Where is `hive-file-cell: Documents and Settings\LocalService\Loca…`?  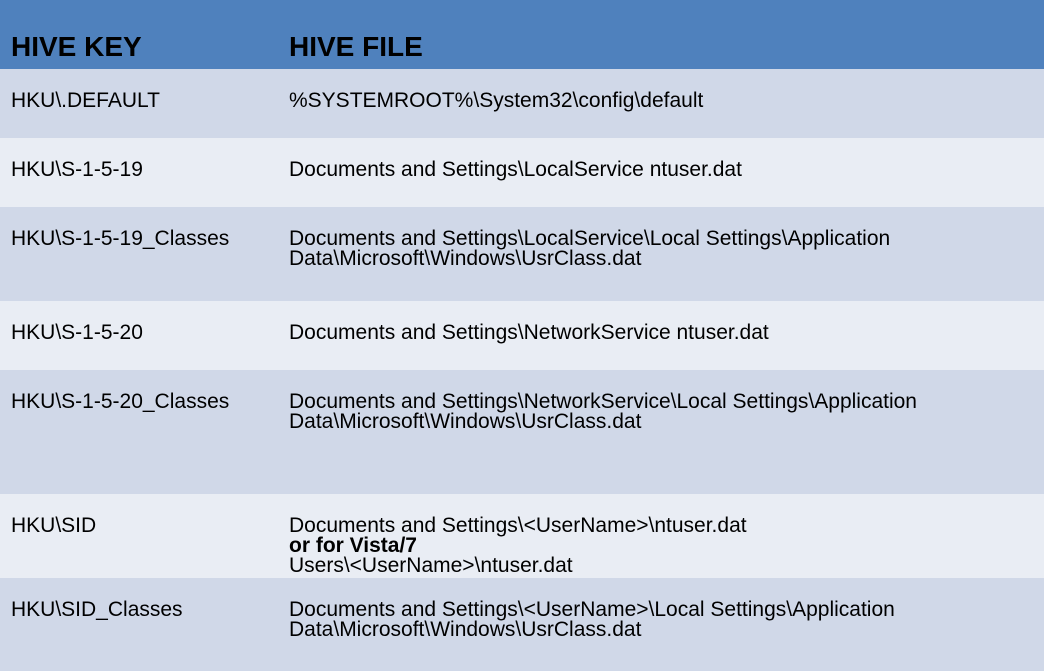 hive-file-cell: Documents and Settings\LocalService\Loca… is located at coordinates (590, 248).